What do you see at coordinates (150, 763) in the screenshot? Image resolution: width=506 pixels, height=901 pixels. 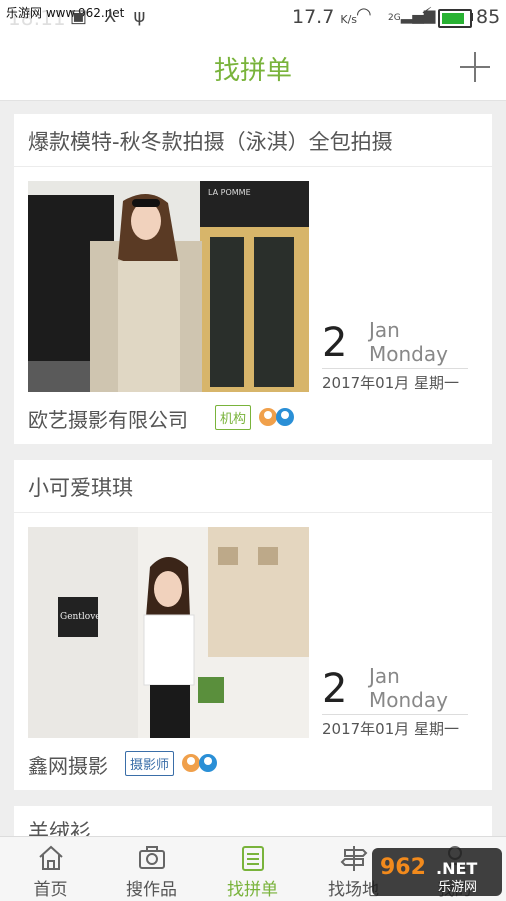 I see `organizer-type-tag: 摄影师` at bounding box center [150, 763].